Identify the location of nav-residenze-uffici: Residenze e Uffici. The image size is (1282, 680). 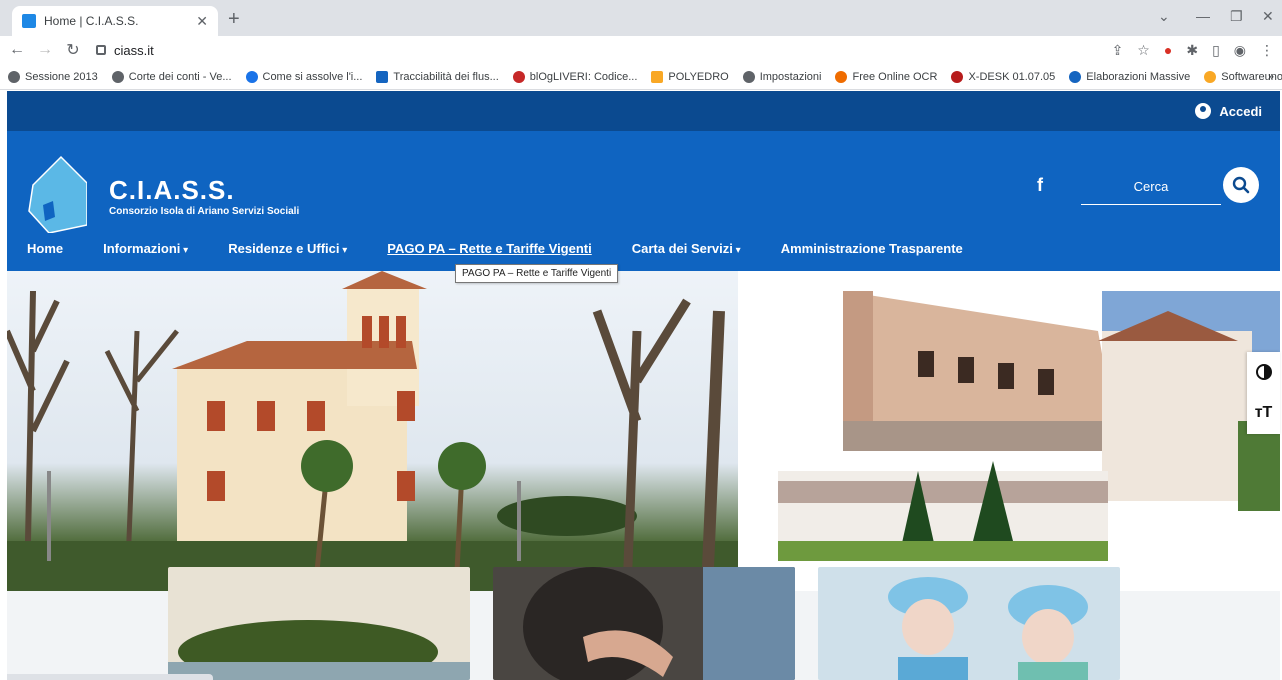
(287, 248).